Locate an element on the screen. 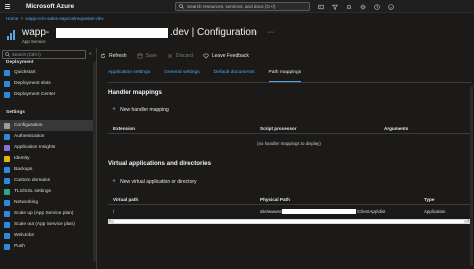 The width and height of the screenshot is (474, 269). new-virtual-application-label: New virtual application or directory is located at coordinates (158, 181).